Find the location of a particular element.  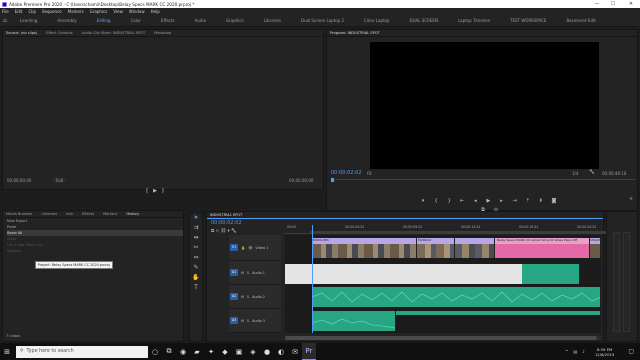

taskbar-search-box: ⚲ Type here to search is located at coordinates (82, 351).